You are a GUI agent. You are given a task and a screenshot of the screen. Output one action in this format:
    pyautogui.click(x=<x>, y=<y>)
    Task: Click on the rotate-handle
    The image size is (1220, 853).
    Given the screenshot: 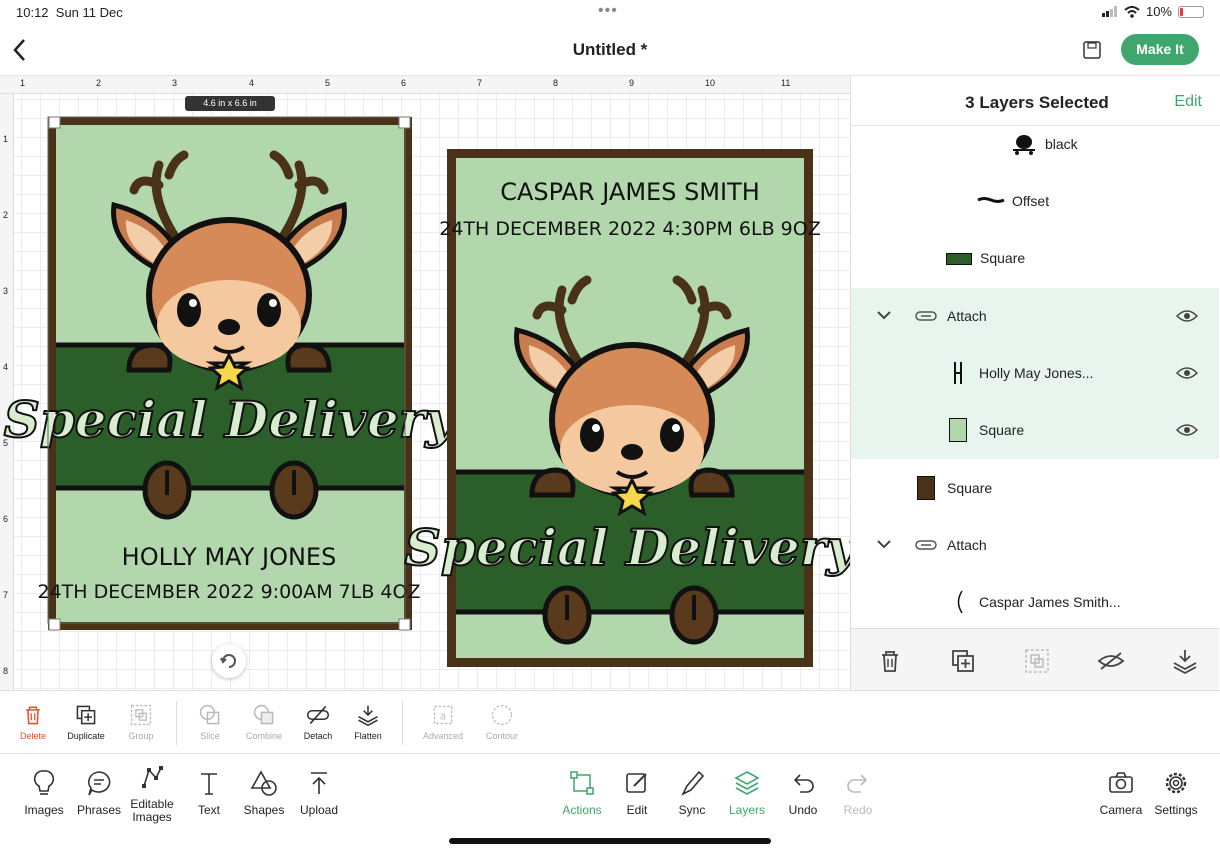 What is the action you would take?
    pyautogui.click(x=229, y=661)
    